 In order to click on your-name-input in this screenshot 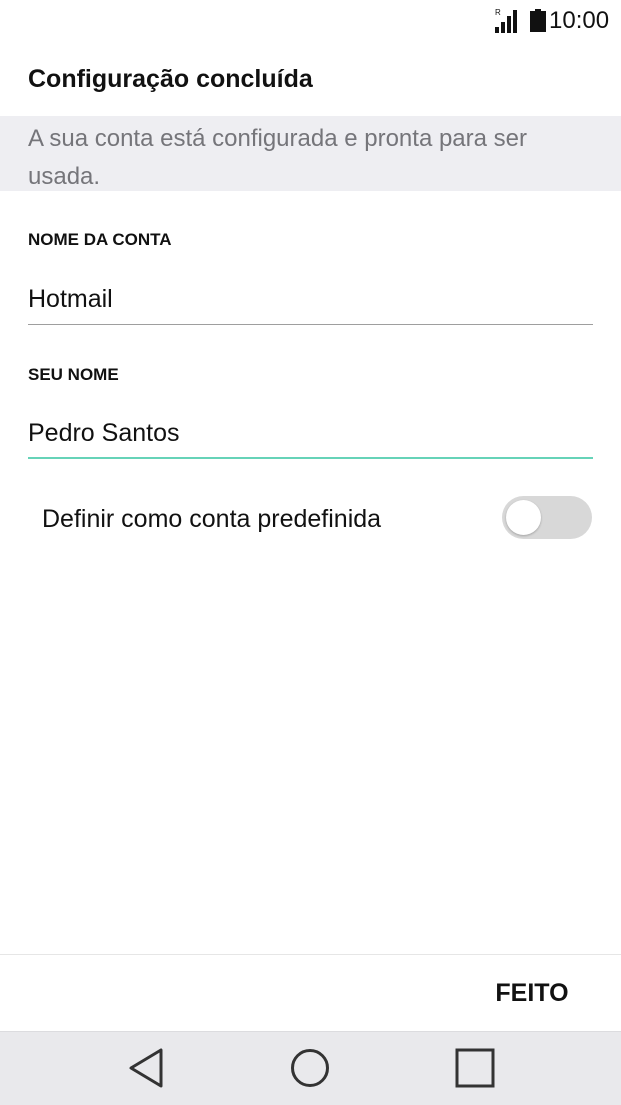, I will do `click(310, 433)`.